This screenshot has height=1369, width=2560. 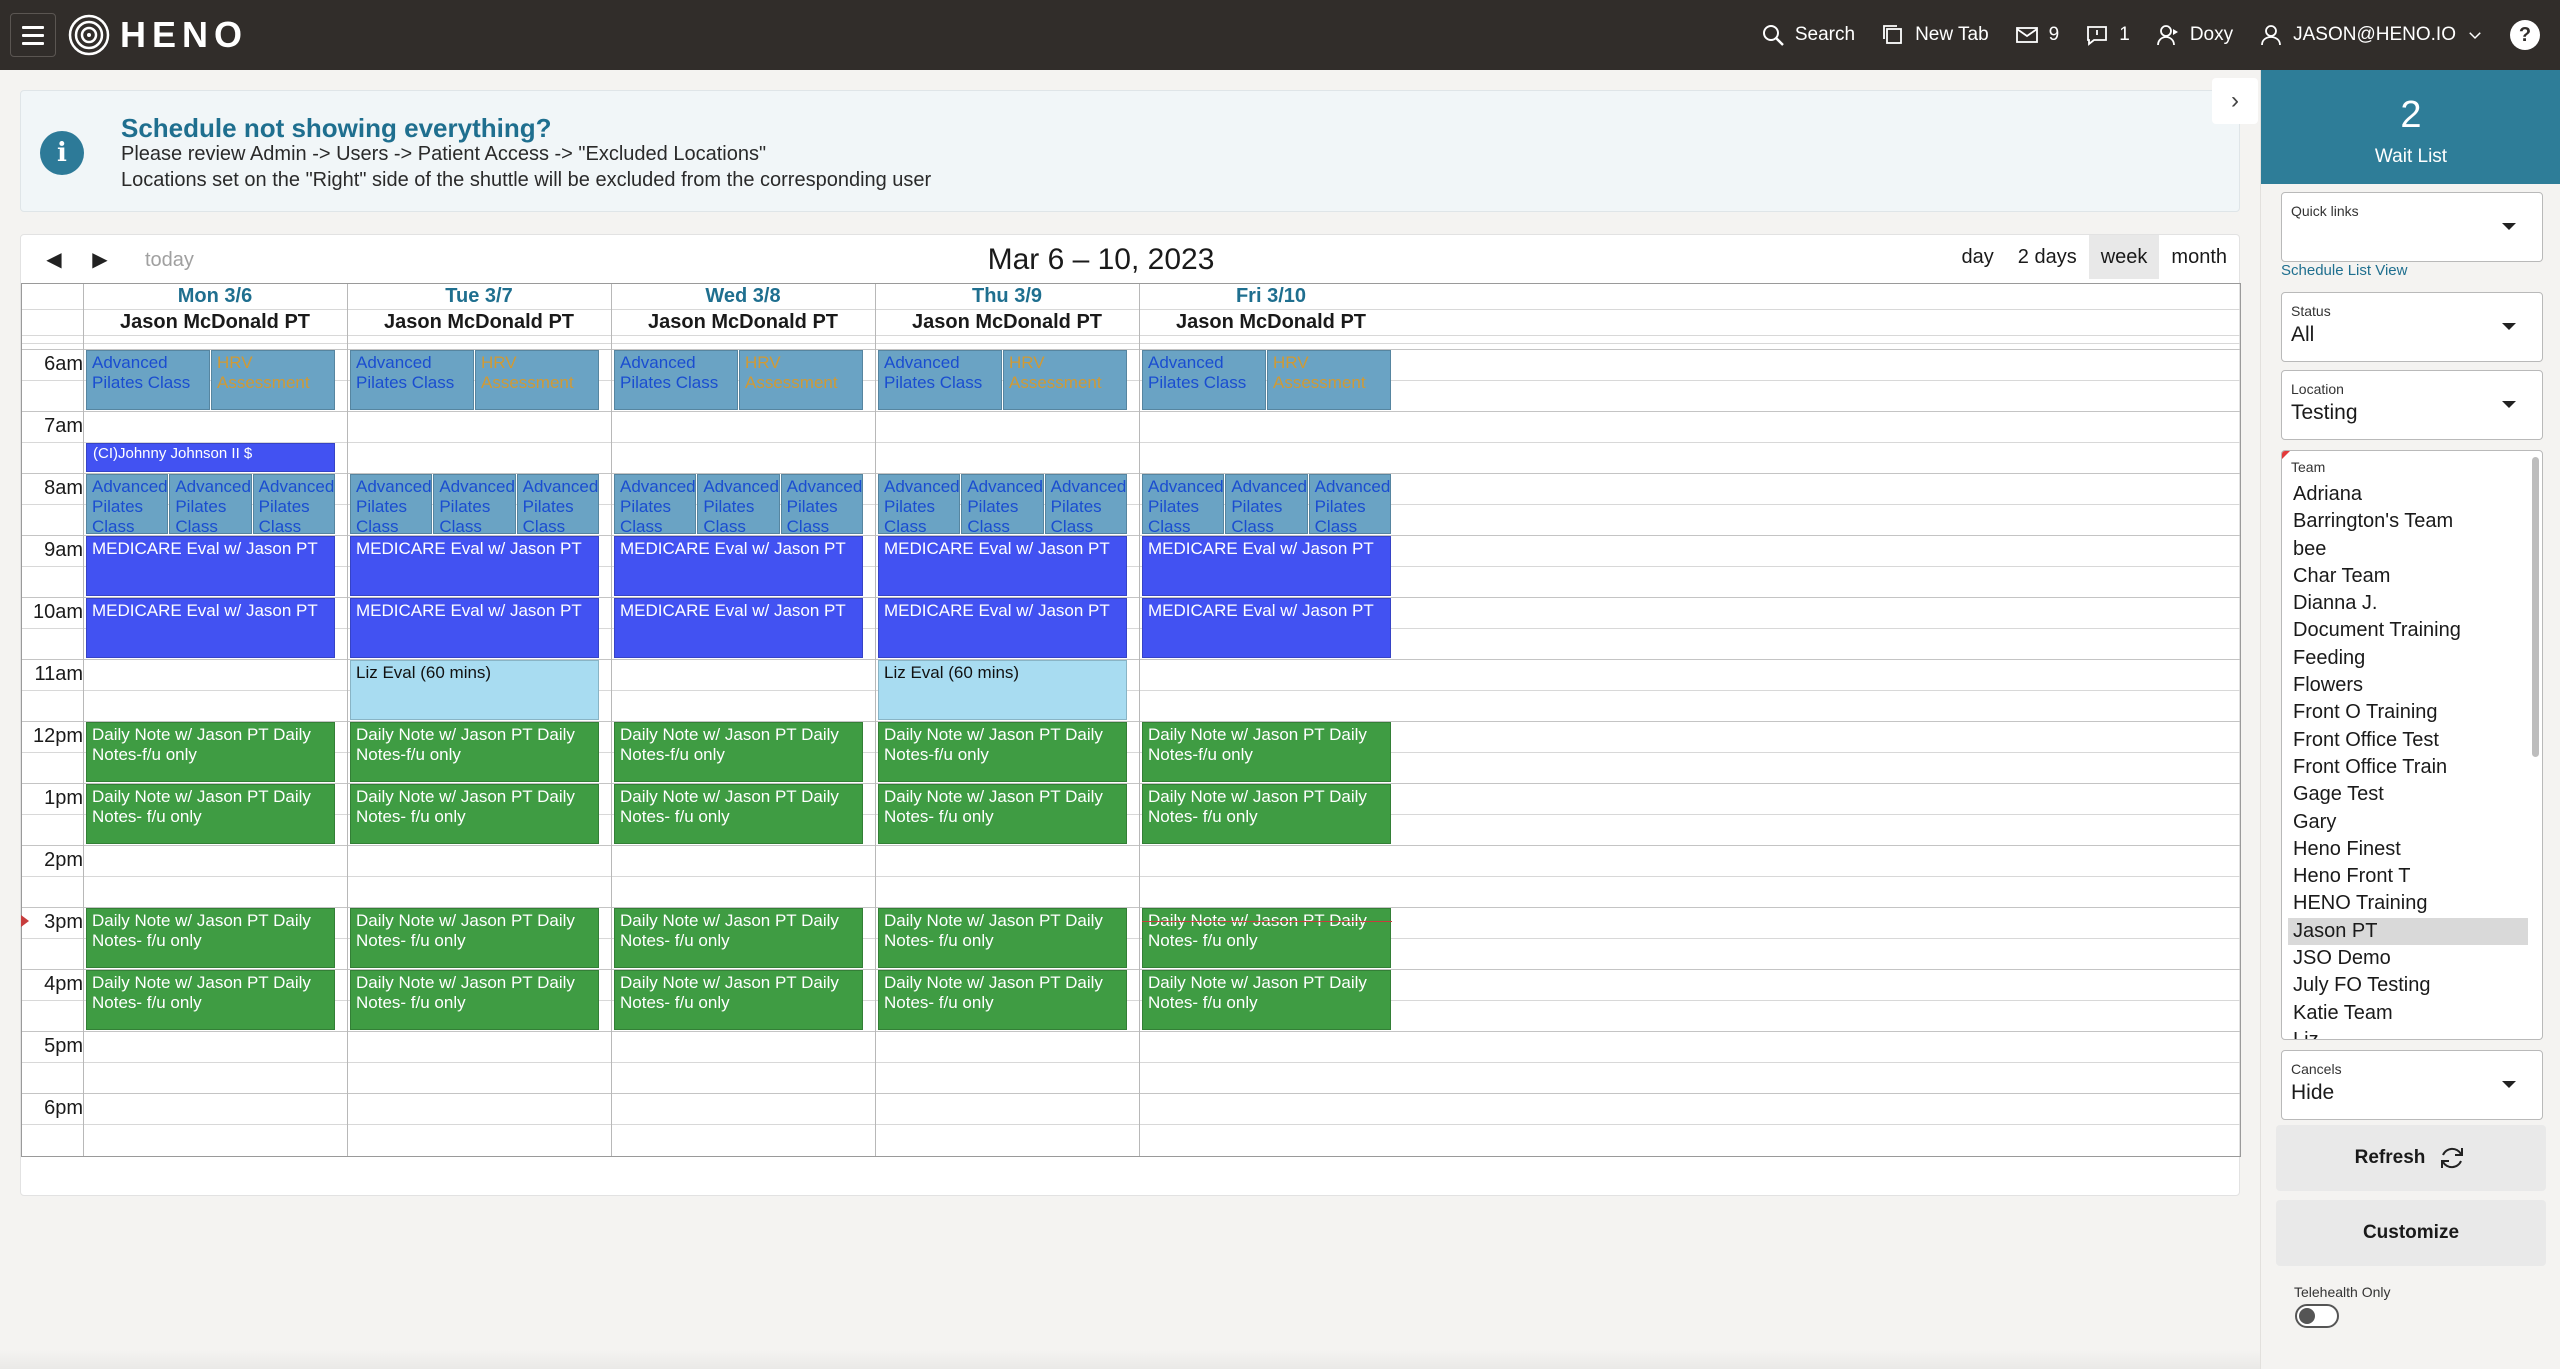 What do you see at coordinates (2037, 35) in the screenshot?
I see `mail-button: 9` at bounding box center [2037, 35].